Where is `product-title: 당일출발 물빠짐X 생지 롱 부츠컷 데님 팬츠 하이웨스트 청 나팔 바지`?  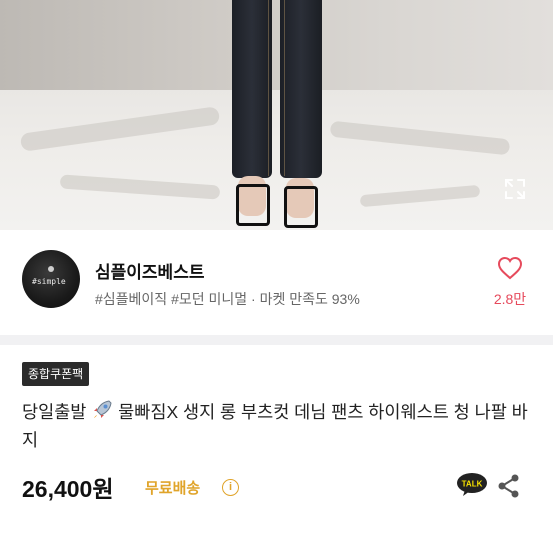
product-title: 당일출발 물빠짐X 생지 롱 부츠컷 데님 팬츠 하이웨스트 청 나팔 바지 is located at coordinates (277, 426).